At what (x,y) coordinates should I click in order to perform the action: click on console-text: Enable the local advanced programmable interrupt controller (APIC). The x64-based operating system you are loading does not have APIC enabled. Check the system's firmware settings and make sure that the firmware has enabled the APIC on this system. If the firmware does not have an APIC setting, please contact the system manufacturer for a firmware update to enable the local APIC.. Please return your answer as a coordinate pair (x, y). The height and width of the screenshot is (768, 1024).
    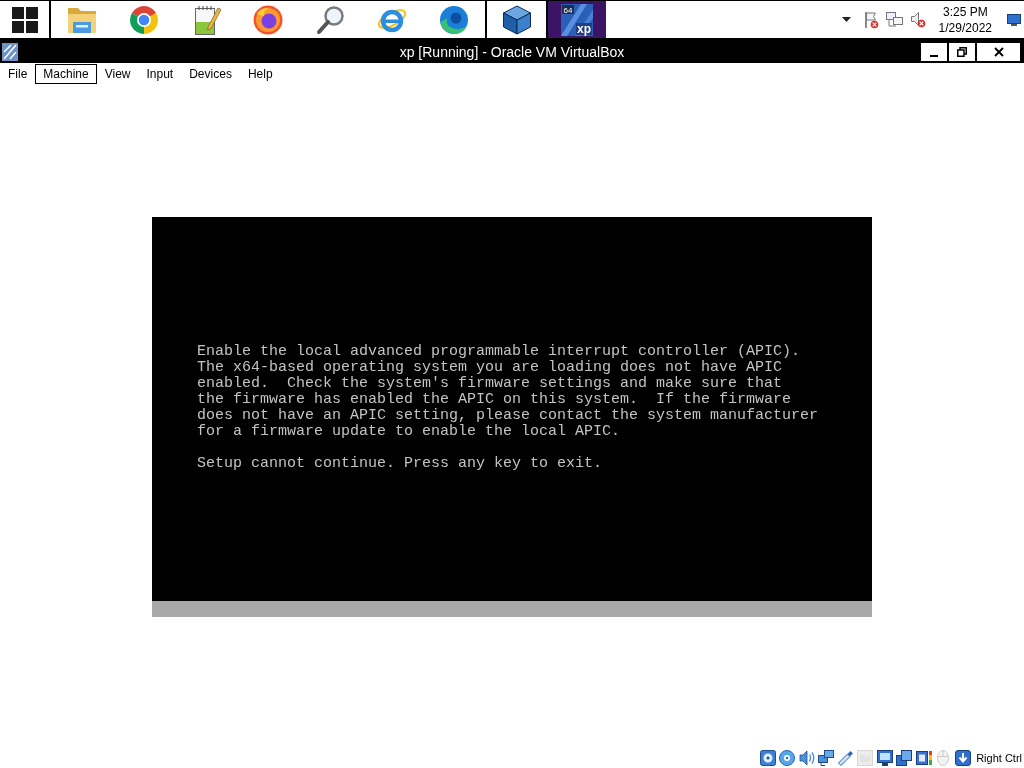
    Looking at the image, I should click on (508, 391).